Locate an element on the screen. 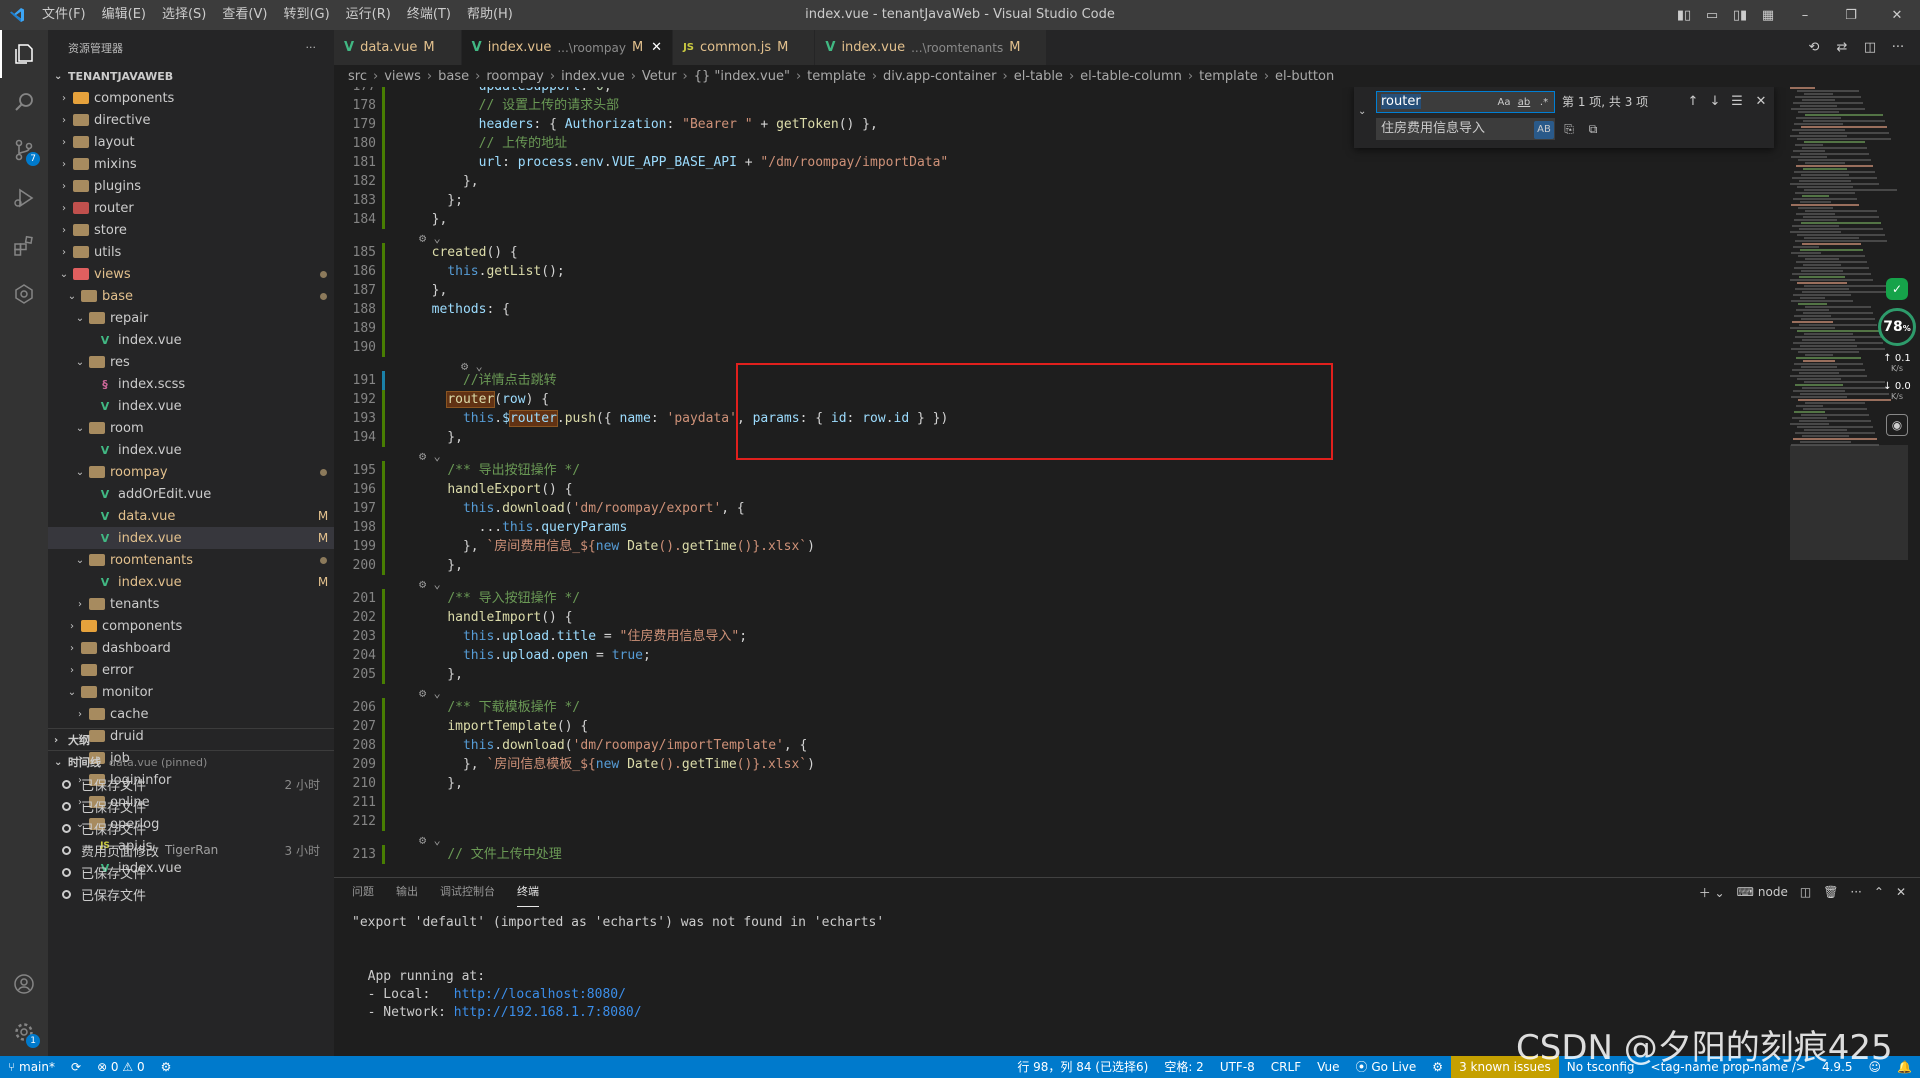 Image resolution: width=1920 pixels, height=1078 pixels. open-changes-icon: ⇄ is located at coordinates (1842, 47).